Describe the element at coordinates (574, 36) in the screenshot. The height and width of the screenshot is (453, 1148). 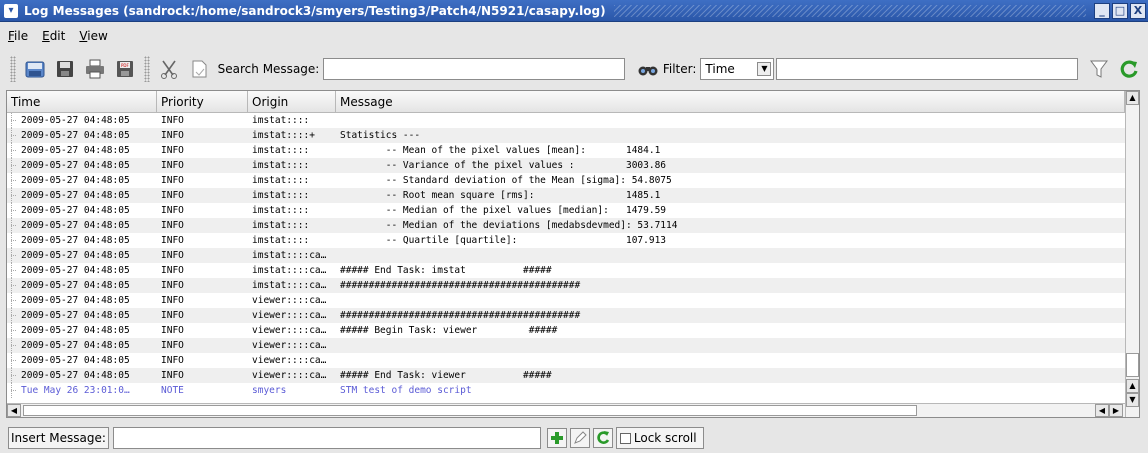
I see `menu-bar: File Edit View` at that location.